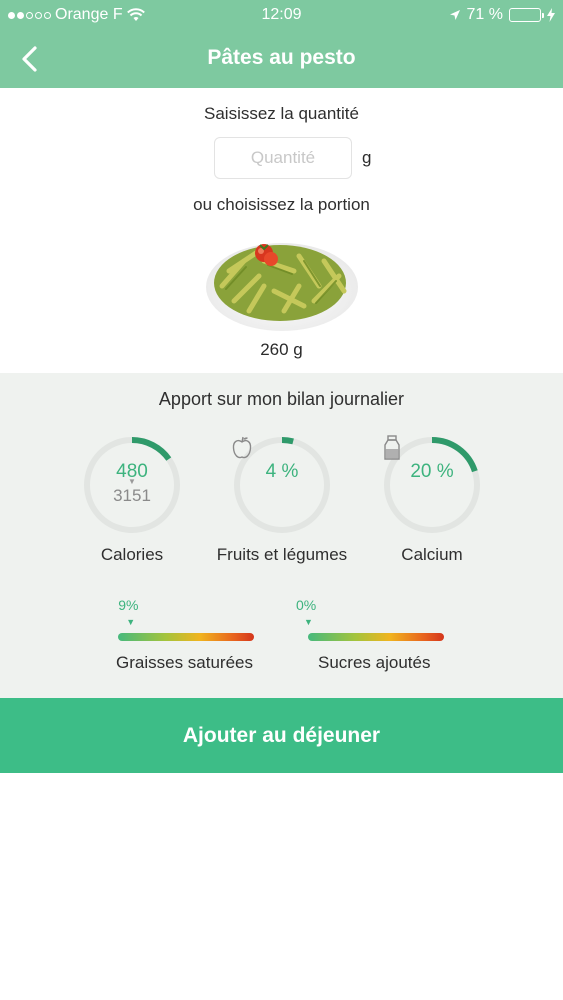 The width and height of the screenshot is (563, 1000). Describe the element at coordinates (282, 471) in the screenshot. I see `fruits-vegetables-value: 4 %` at that location.